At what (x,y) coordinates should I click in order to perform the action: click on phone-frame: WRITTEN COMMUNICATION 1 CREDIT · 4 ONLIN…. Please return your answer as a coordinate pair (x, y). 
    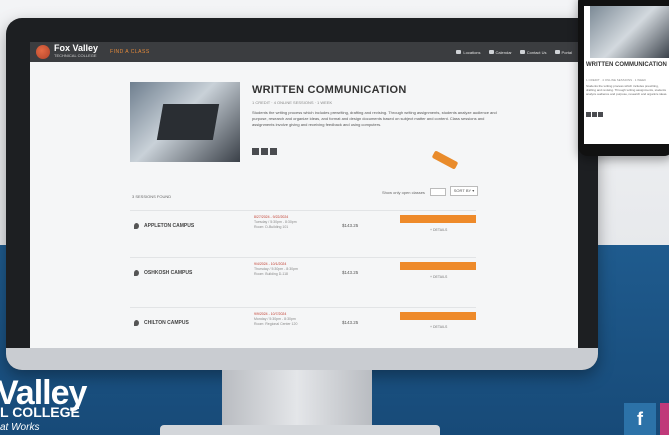
    Looking at the image, I should click on (623, 78).